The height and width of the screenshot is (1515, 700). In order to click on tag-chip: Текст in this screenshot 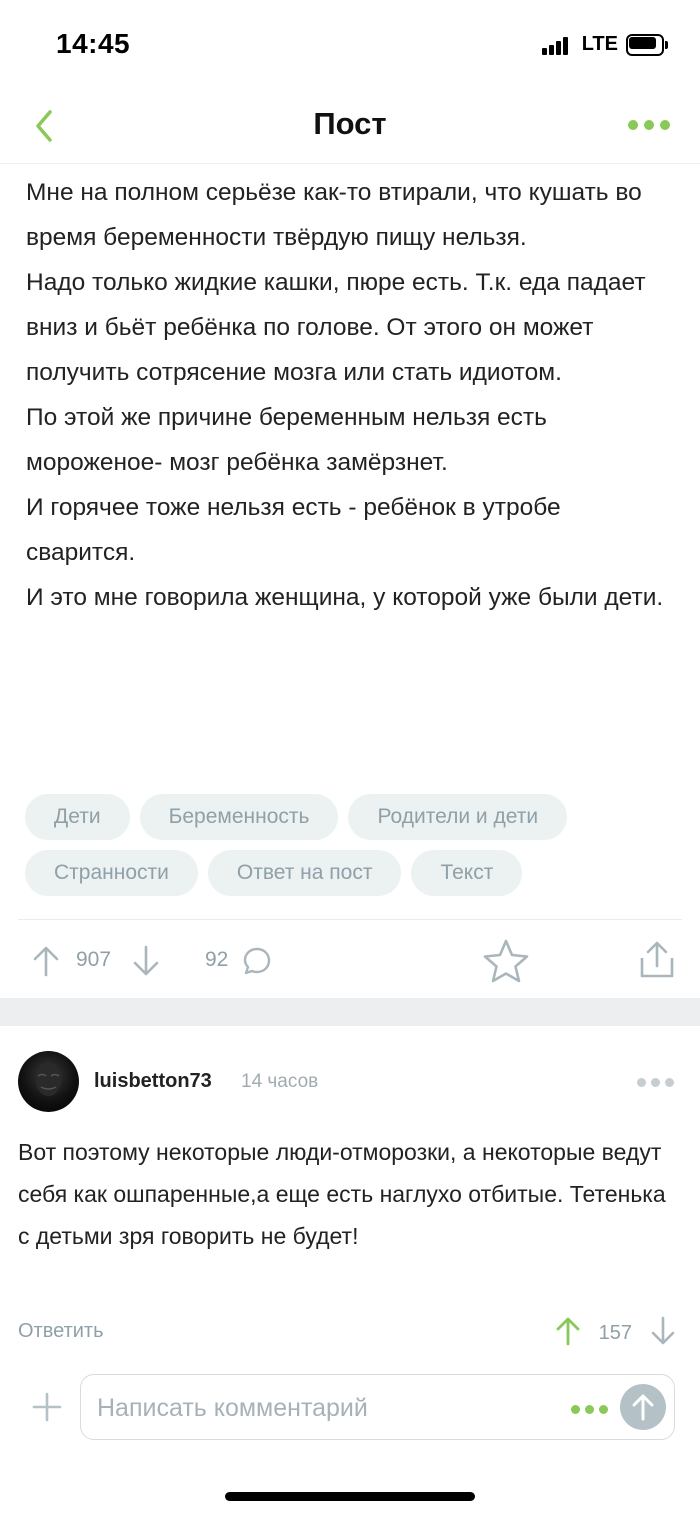, I will do `click(467, 873)`.